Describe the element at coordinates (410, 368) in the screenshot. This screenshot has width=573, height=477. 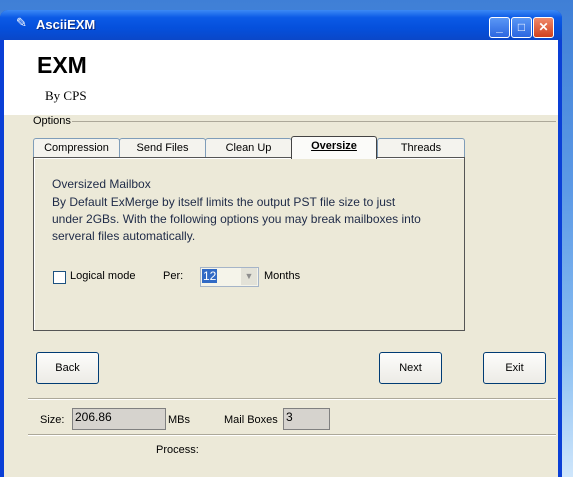
I see `next-button: Next` at that location.